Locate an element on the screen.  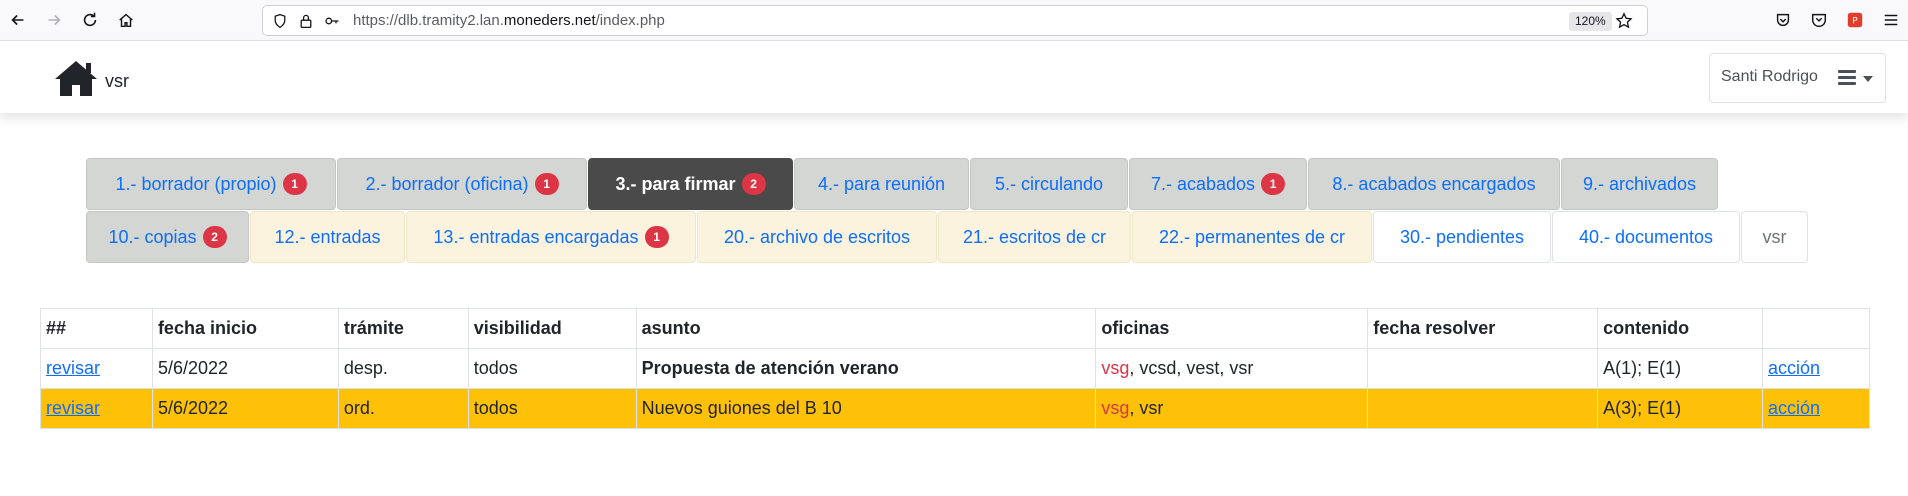
tab-label: 1.- borrador (propio) is located at coordinates (196, 183).